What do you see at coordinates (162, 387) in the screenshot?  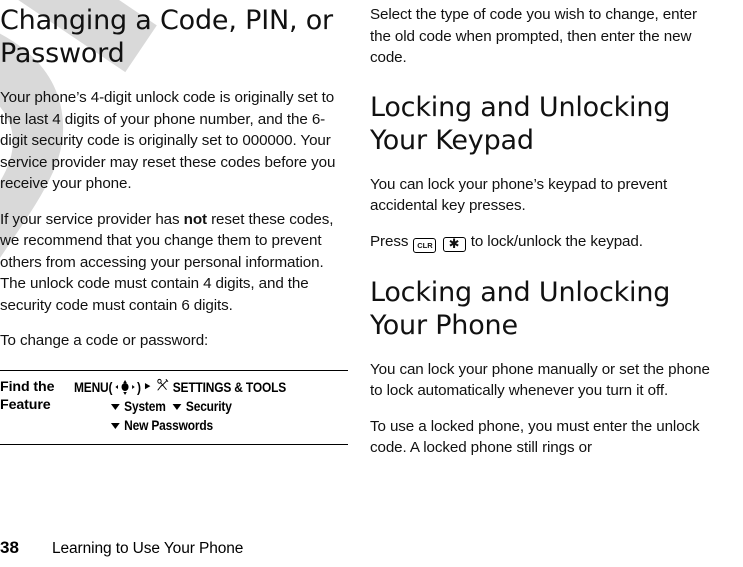 I see `settings-and-tools-icon` at bounding box center [162, 387].